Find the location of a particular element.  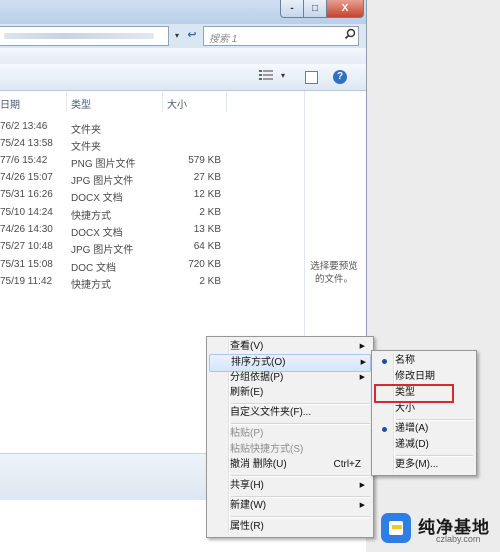

search-input: 搜索 1 is located at coordinates (281, 36).